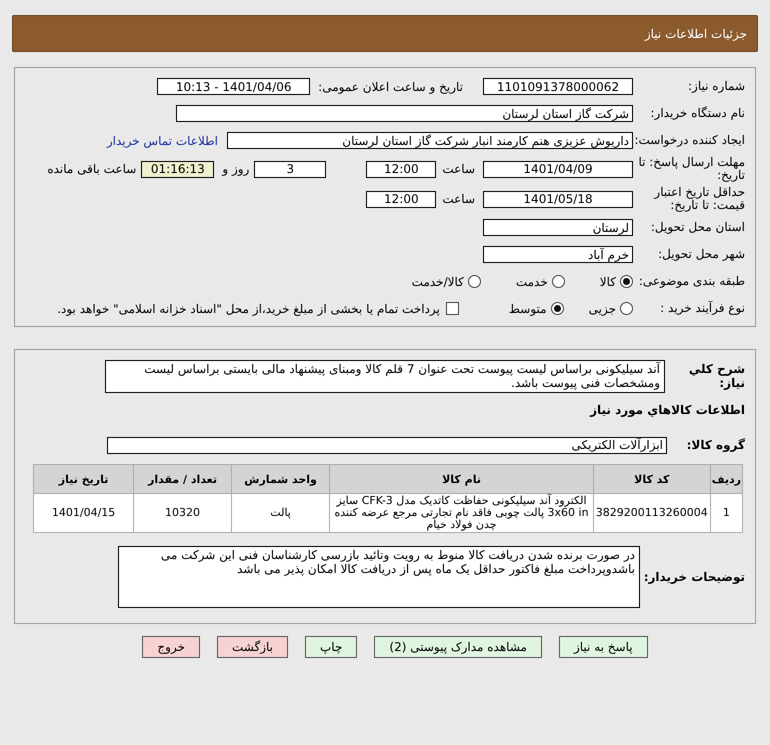  Describe the element at coordinates (252, 647) in the screenshot. I see `action-button: بازگشت` at that location.